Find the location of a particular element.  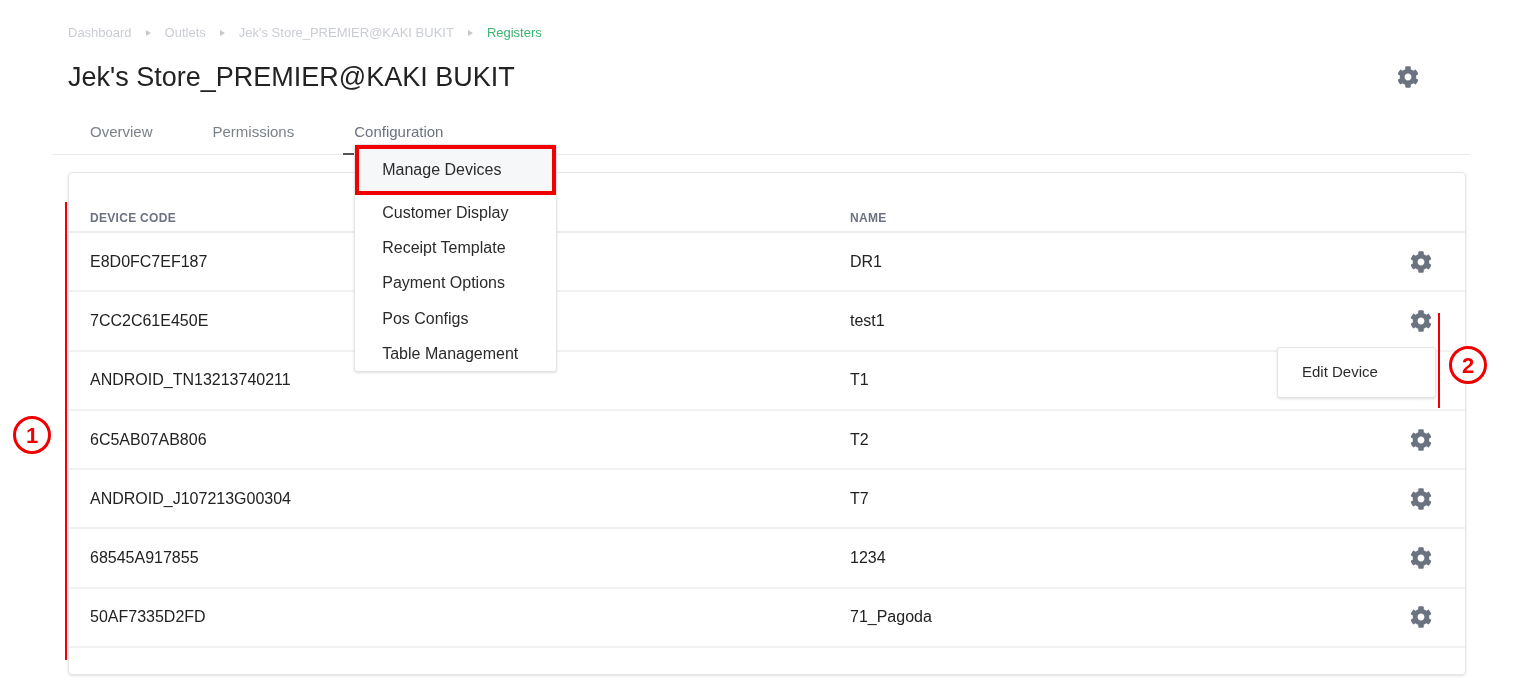

menu-item: Receipt Template is located at coordinates (456, 248).